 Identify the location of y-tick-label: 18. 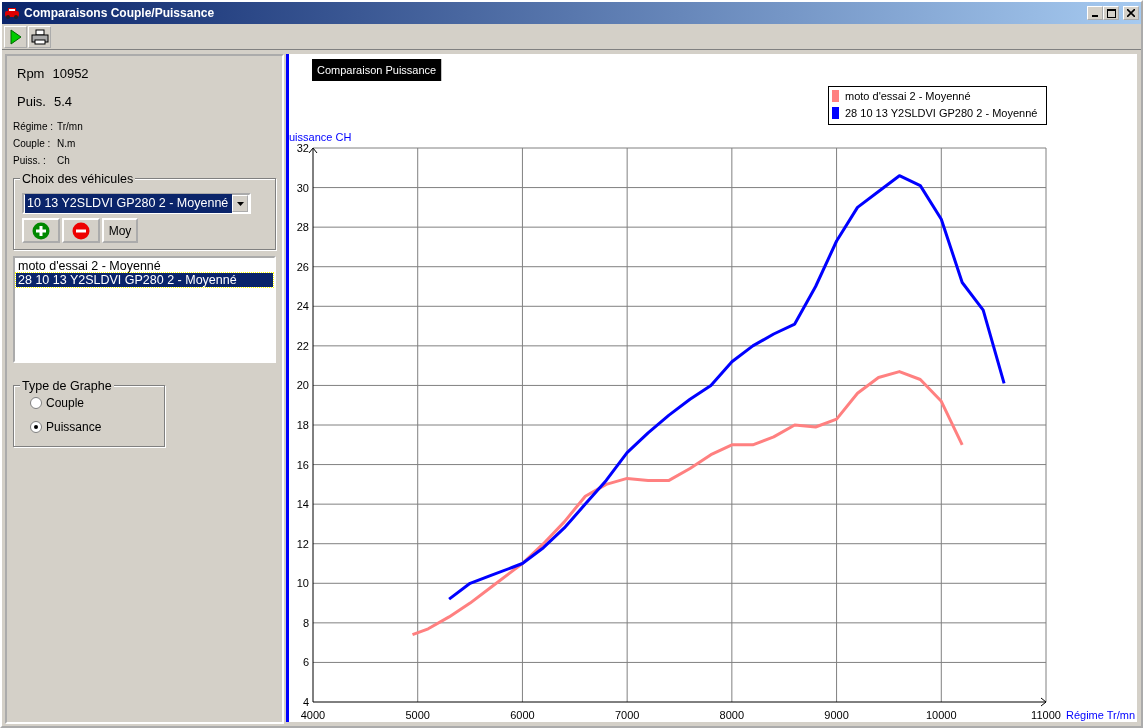
(302, 425).